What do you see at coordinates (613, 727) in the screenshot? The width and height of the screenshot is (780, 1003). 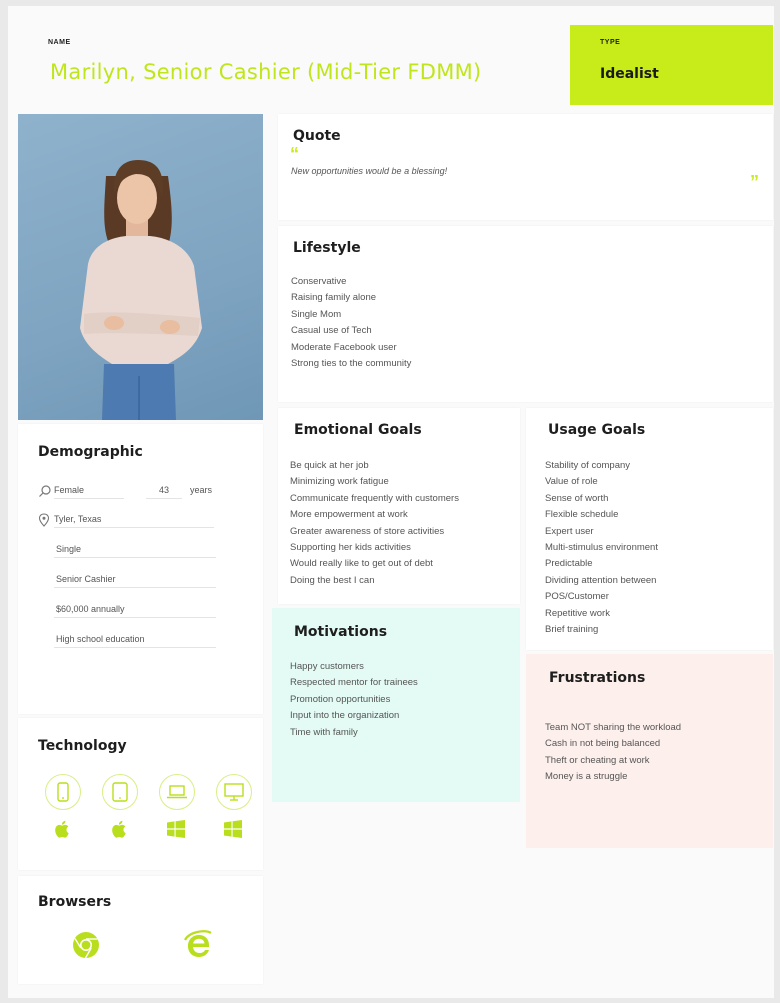 I see `list-item: Team NOT sharing the workload` at bounding box center [613, 727].